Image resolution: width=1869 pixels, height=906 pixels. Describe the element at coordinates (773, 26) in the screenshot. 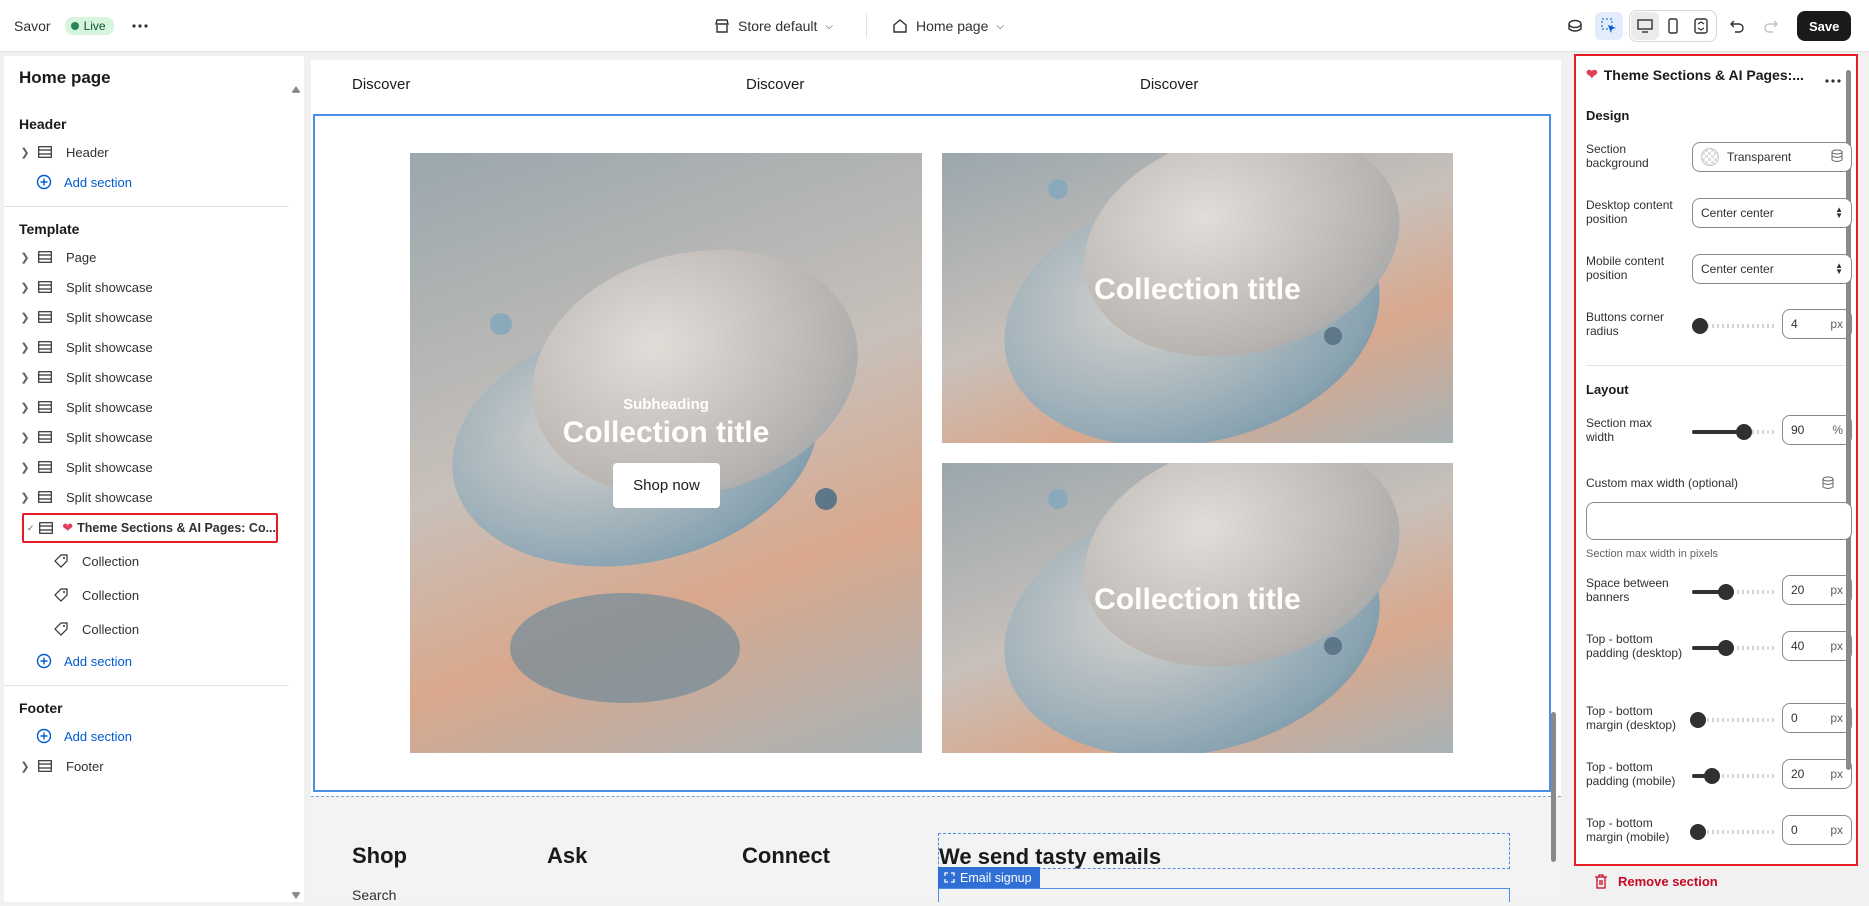

I see `theme-selector: Store default ⌵` at that location.